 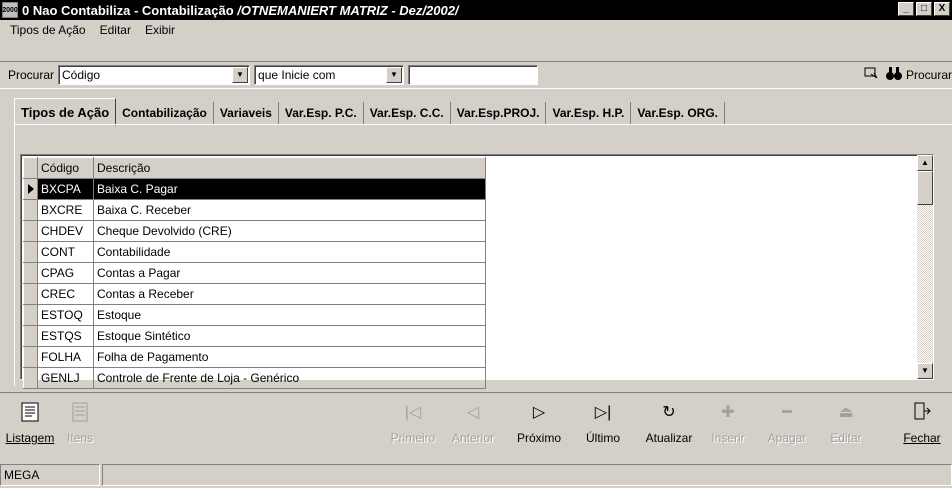 I want to click on cell-codigo: ESTOQ, so click(x=65, y=315).